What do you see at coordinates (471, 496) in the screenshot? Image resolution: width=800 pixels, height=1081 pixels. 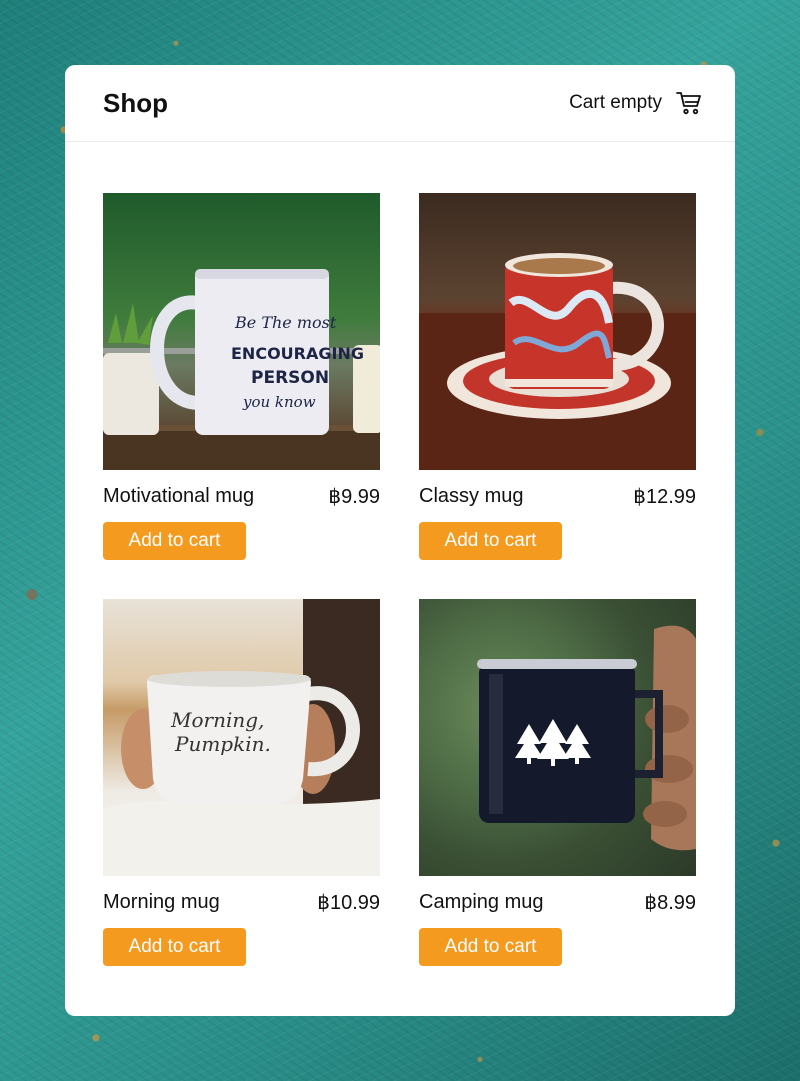 I see `product-name: Classy mug` at bounding box center [471, 496].